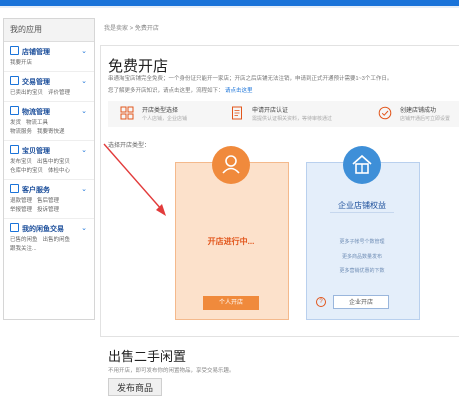 This screenshot has width=459, height=402. I want to click on sidebar-group-title: 物流管理 ⌄, so click(49, 111).